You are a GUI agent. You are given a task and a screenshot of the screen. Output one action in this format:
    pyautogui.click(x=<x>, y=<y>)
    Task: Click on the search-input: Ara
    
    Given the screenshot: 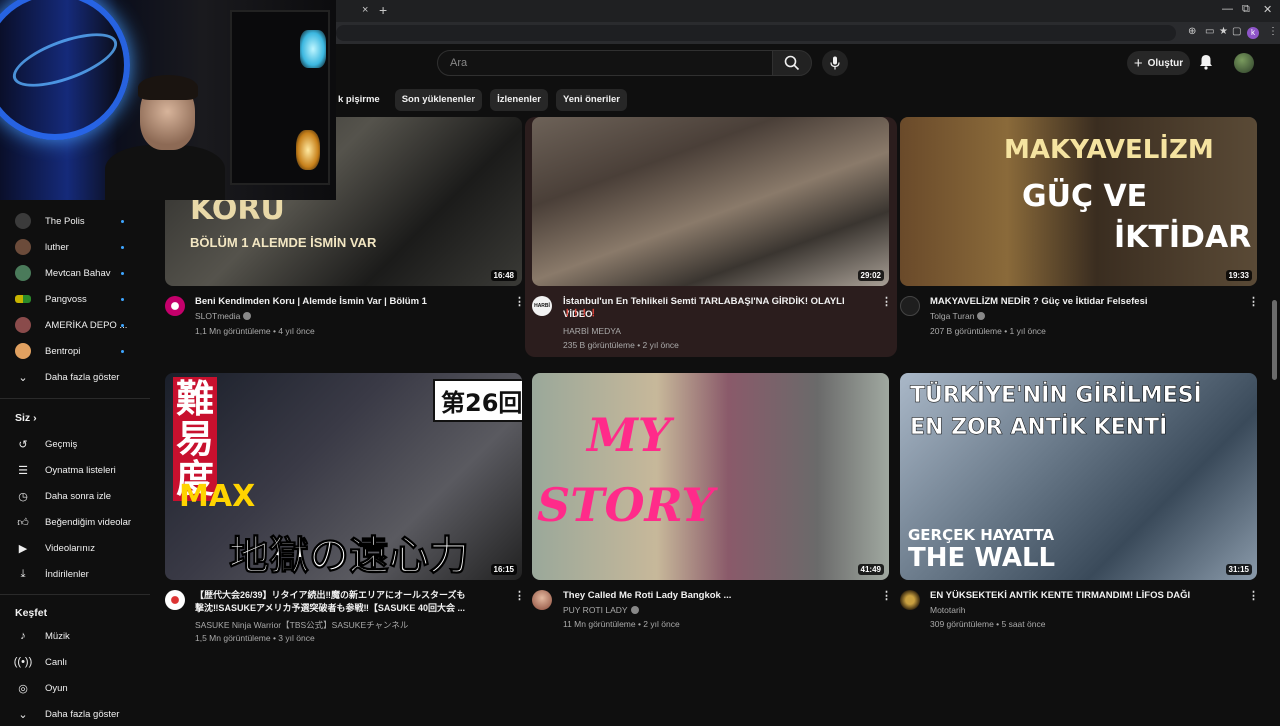 What is the action you would take?
    pyautogui.click(x=605, y=63)
    